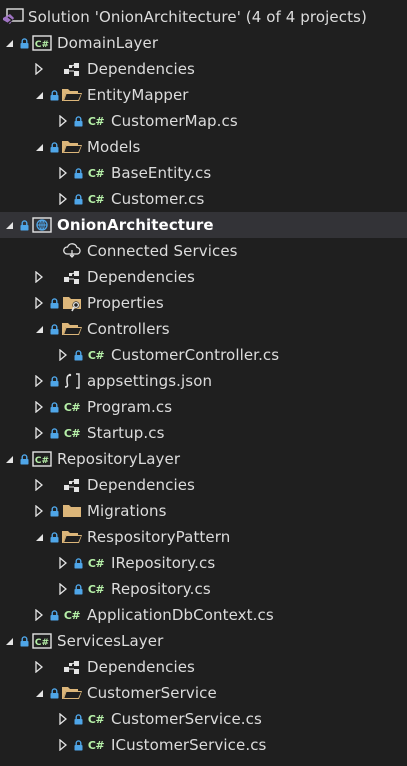 The height and width of the screenshot is (766, 407). I want to click on tree-item-label: BaseEntity.cs, so click(161, 173).